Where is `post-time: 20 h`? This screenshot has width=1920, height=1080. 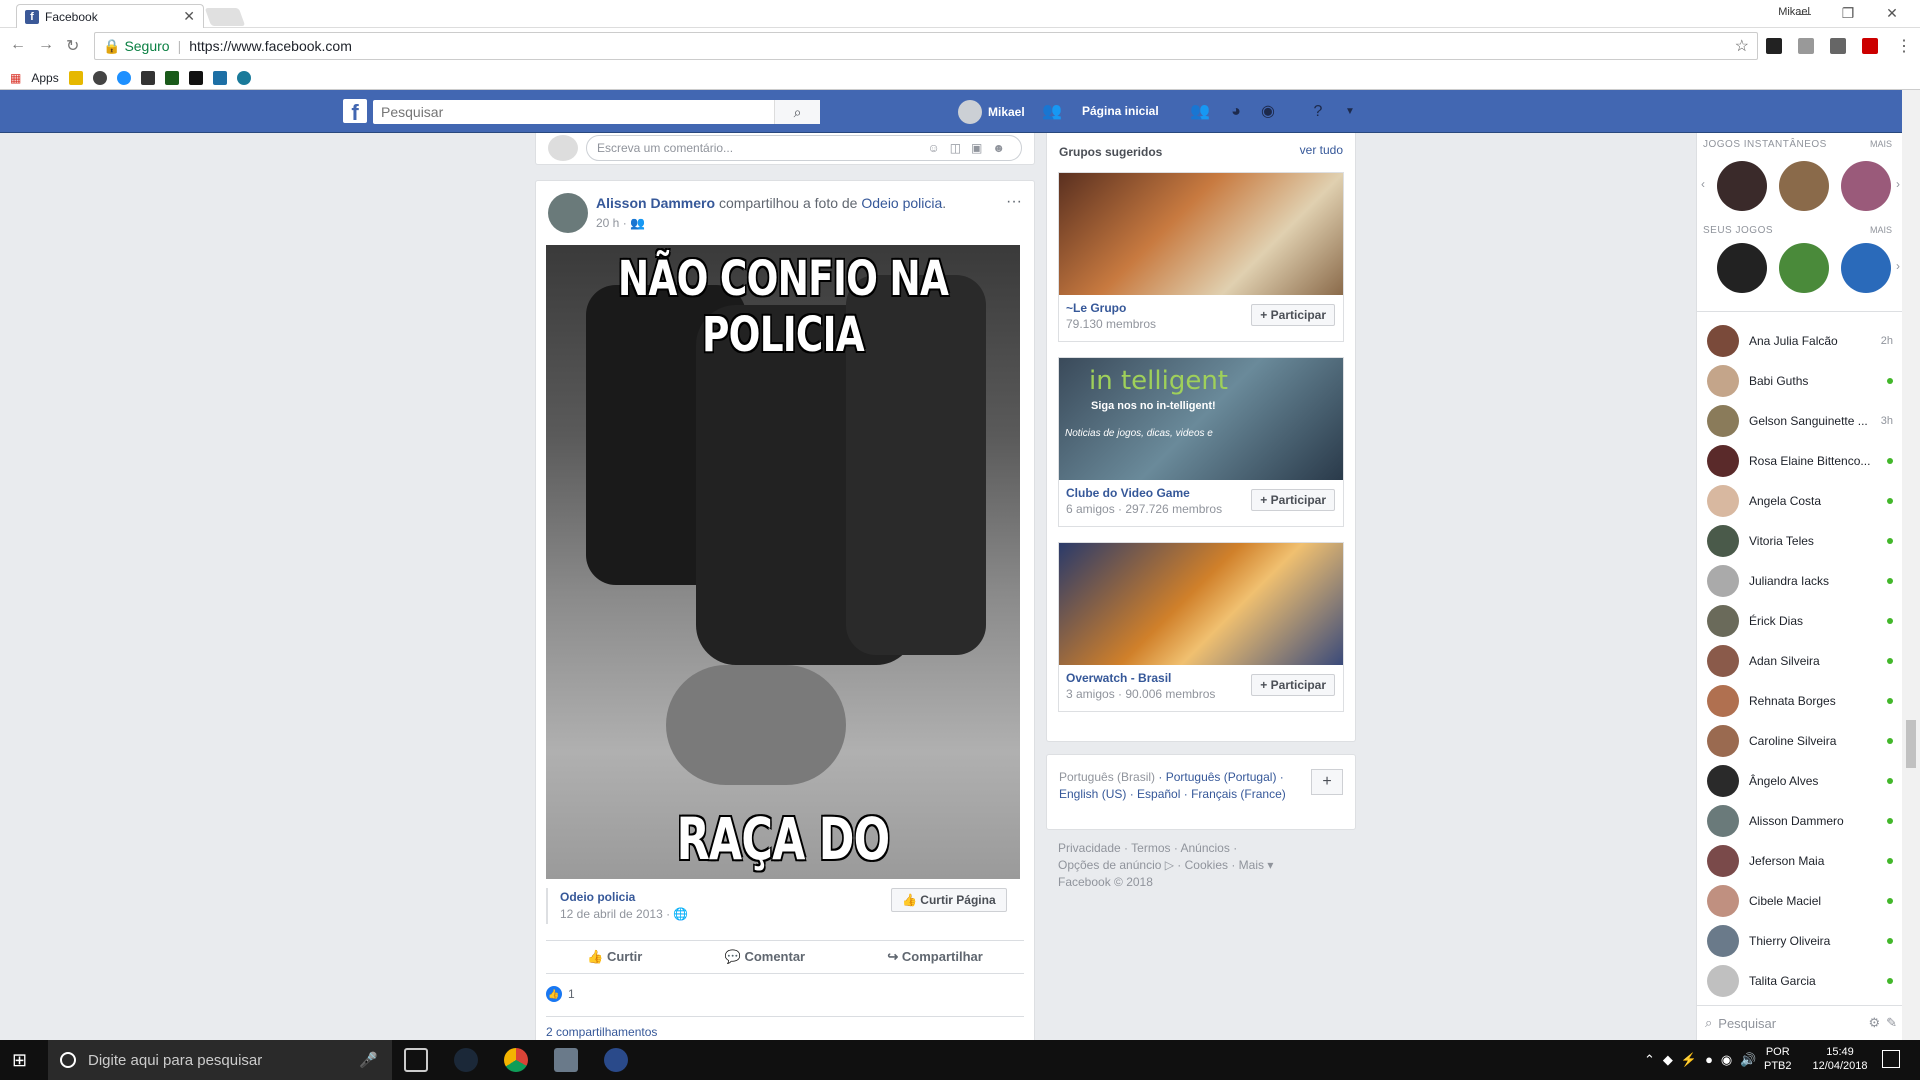
post-time: 20 h is located at coordinates (607, 223).